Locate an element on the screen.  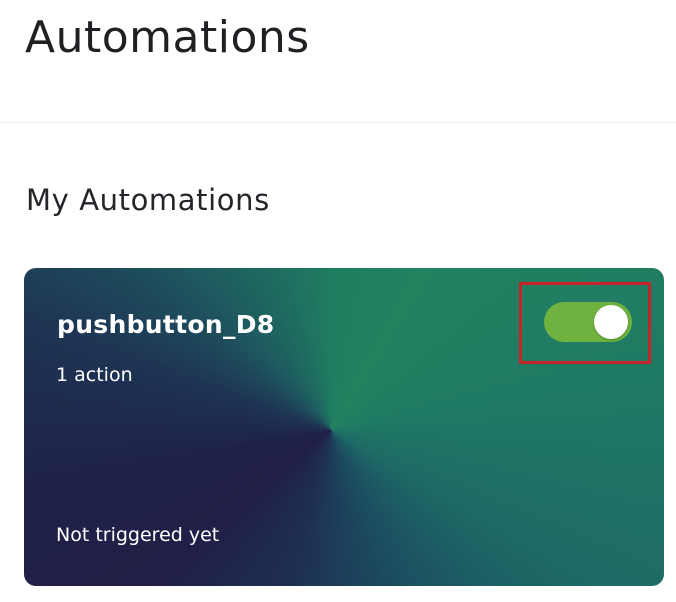
automation-trigger-status: Not triggered yet is located at coordinates (138, 535).